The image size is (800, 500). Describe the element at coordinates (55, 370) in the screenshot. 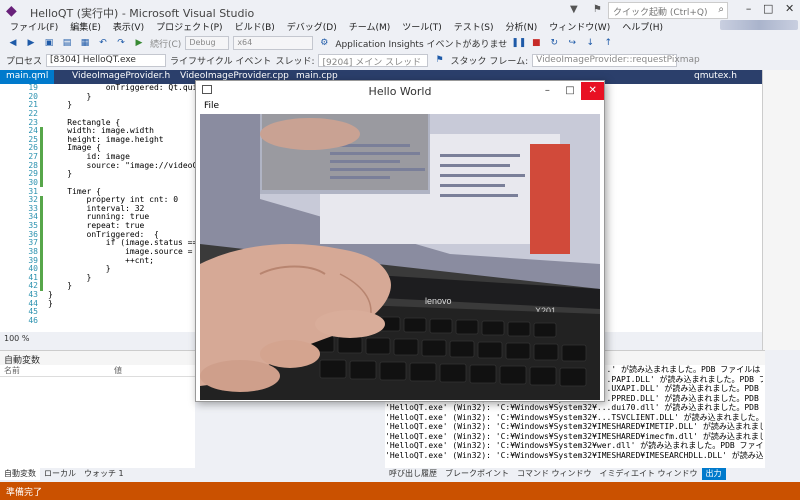

I see `name-column-header: 名前` at that location.